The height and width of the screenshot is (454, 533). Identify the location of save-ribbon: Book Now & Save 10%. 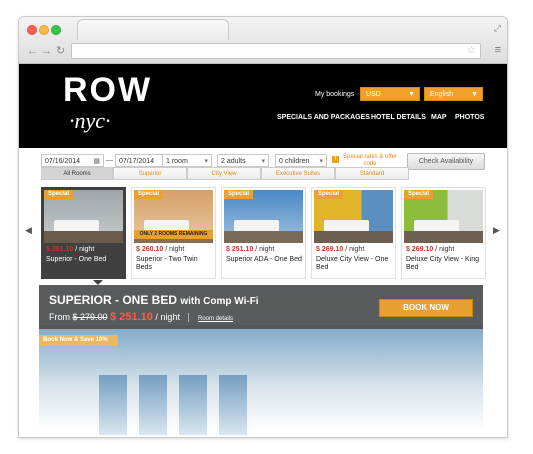
(78, 340).